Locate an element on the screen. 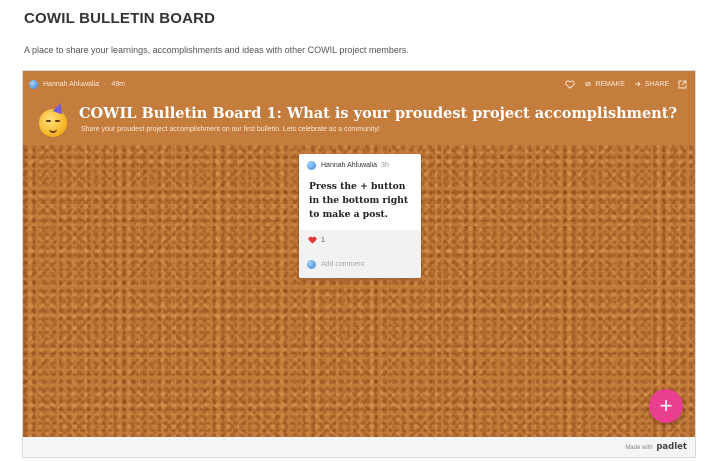  comment-placeholder: Add comment is located at coordinates (343, 264).